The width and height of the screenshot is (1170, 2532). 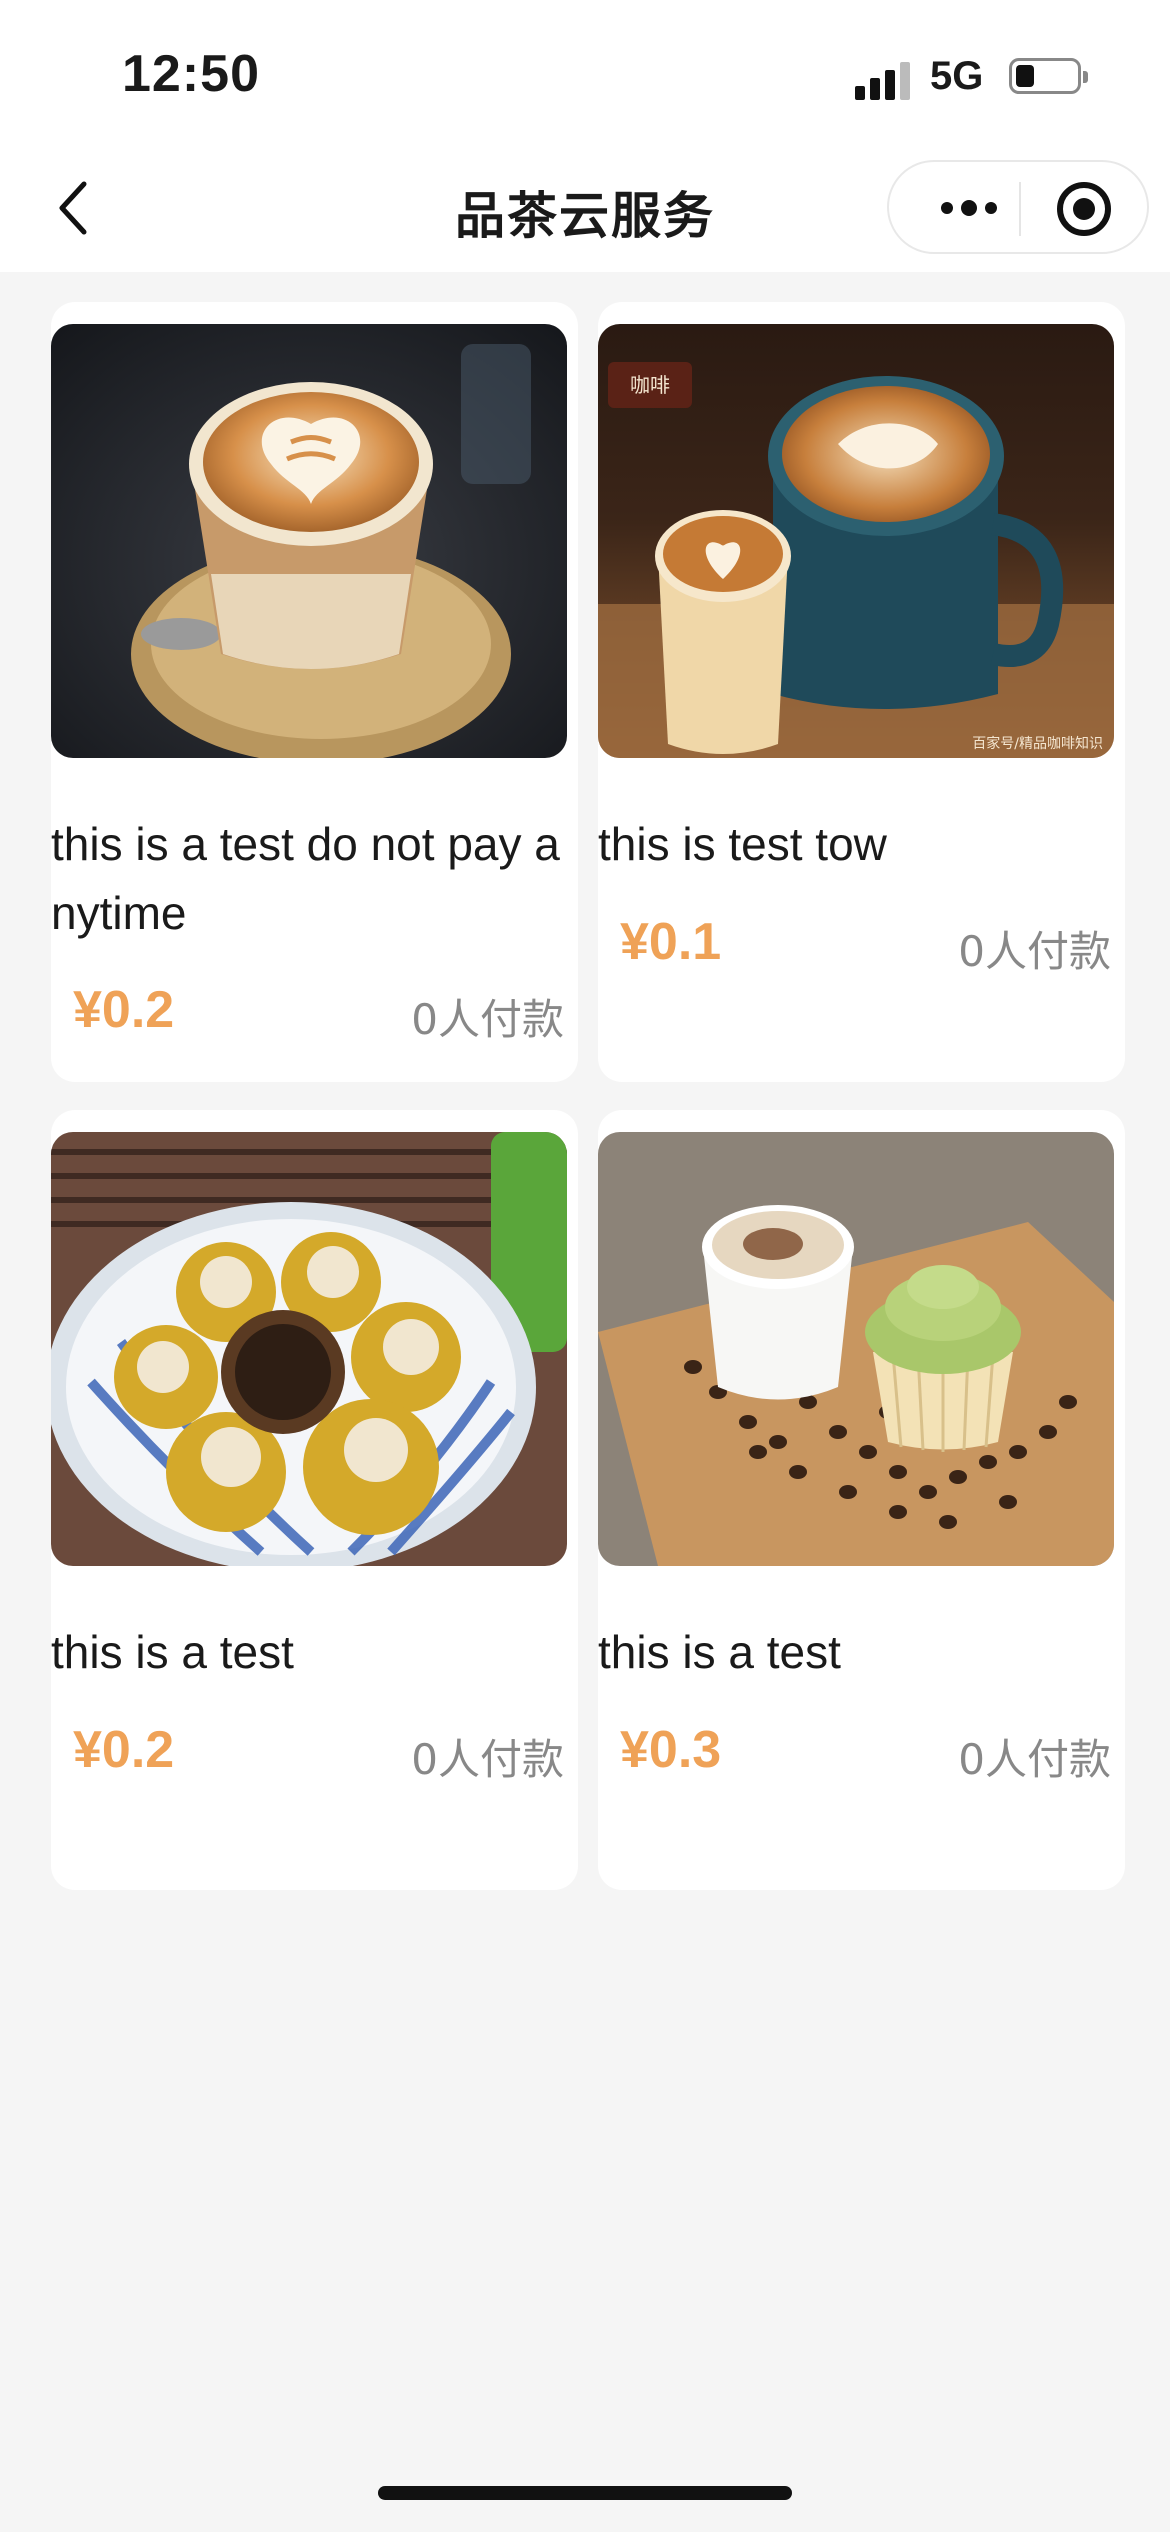 I want to click on status-bar: 12:50 5G, so click(x=585, y=75).